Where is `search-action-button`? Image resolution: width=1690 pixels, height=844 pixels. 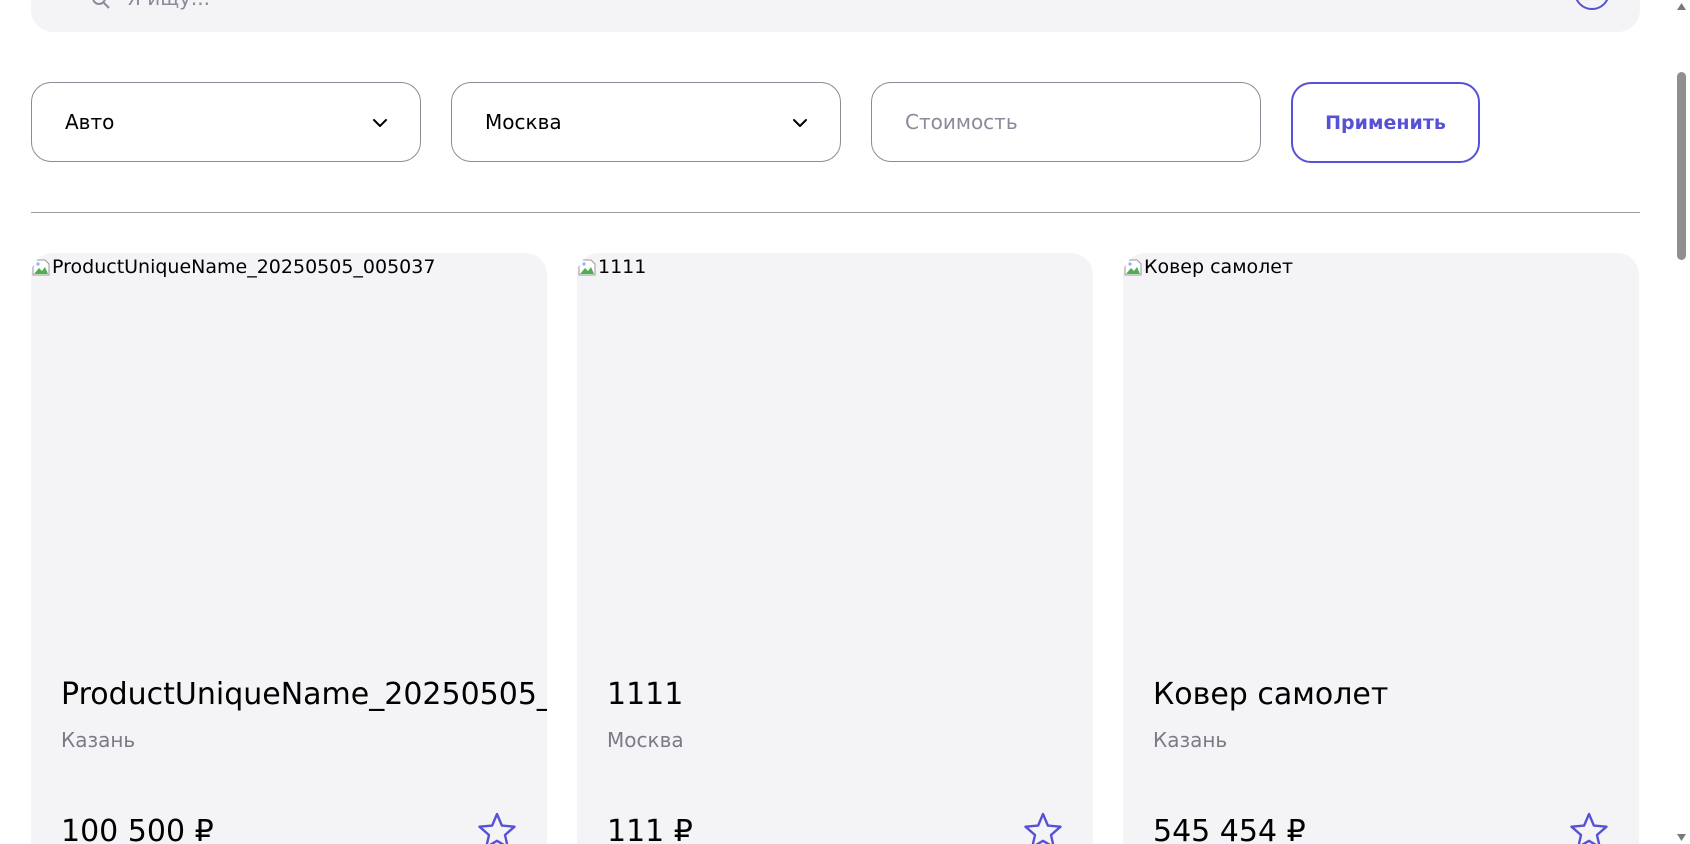
search-action-button is located at coordinates (1592, 5).